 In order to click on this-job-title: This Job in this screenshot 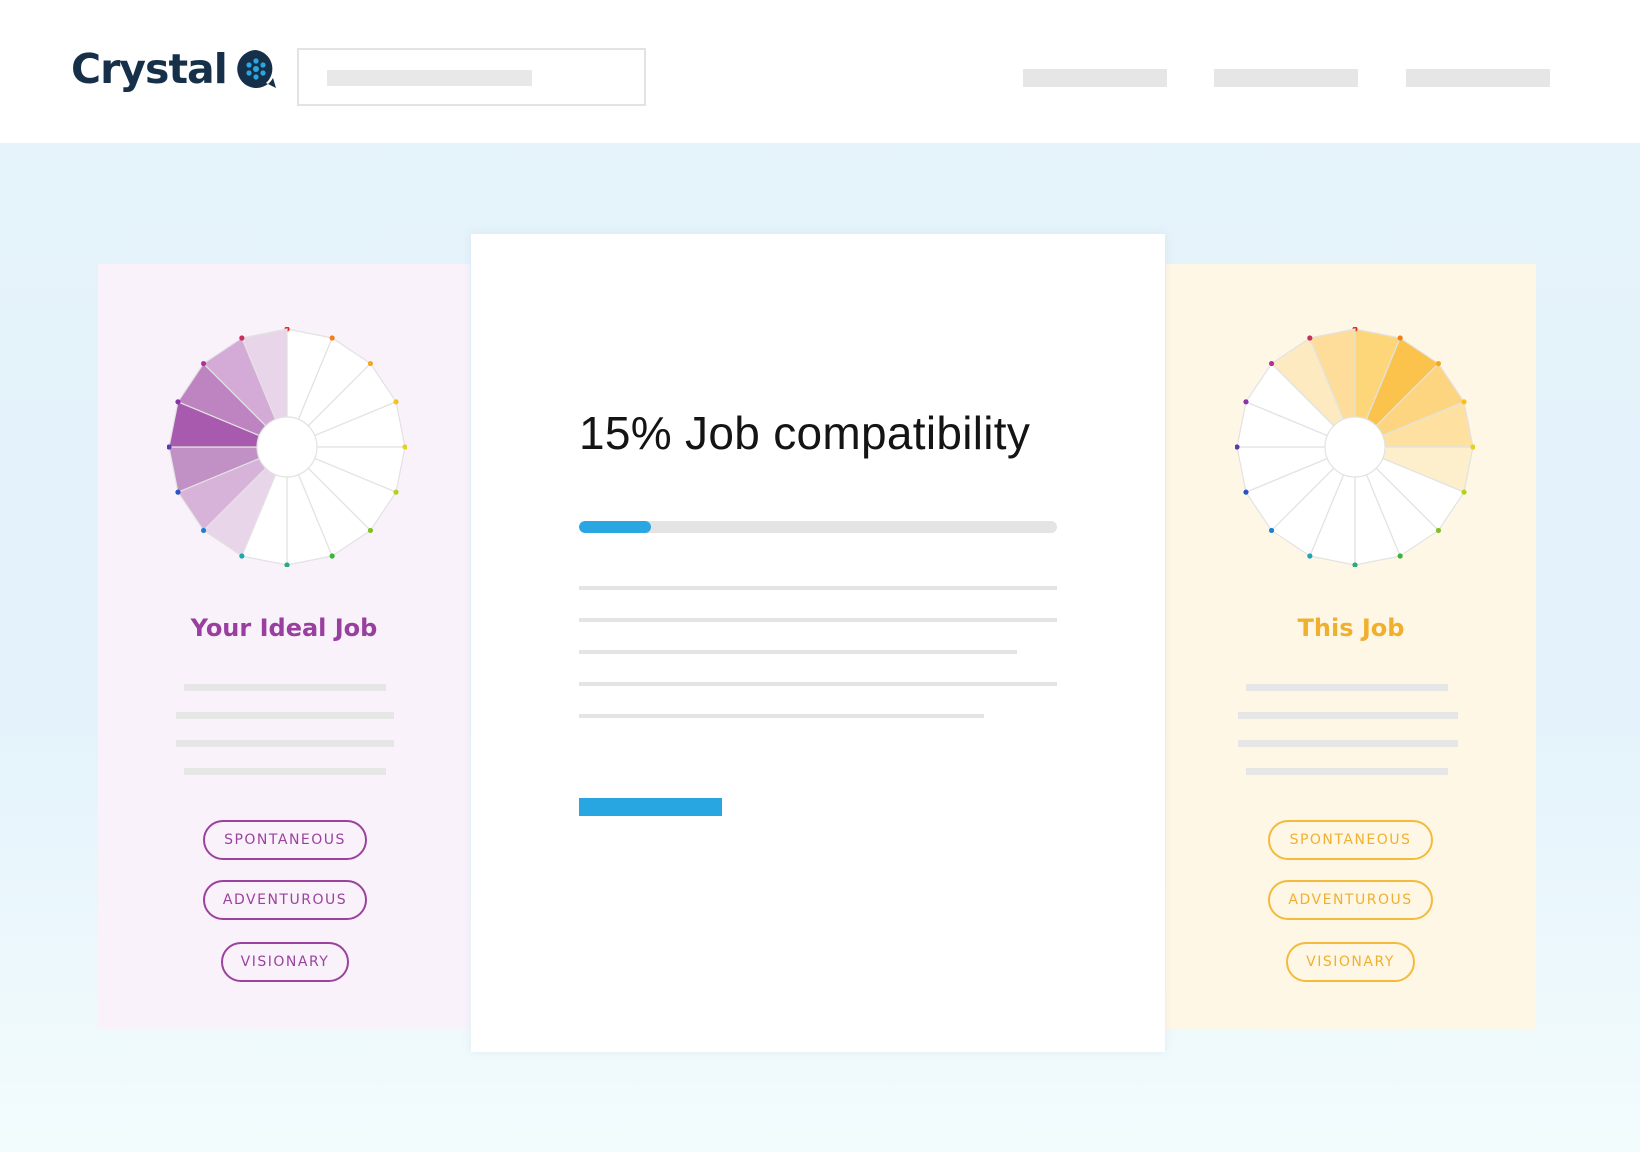, I will do `click(1351, 628)`.